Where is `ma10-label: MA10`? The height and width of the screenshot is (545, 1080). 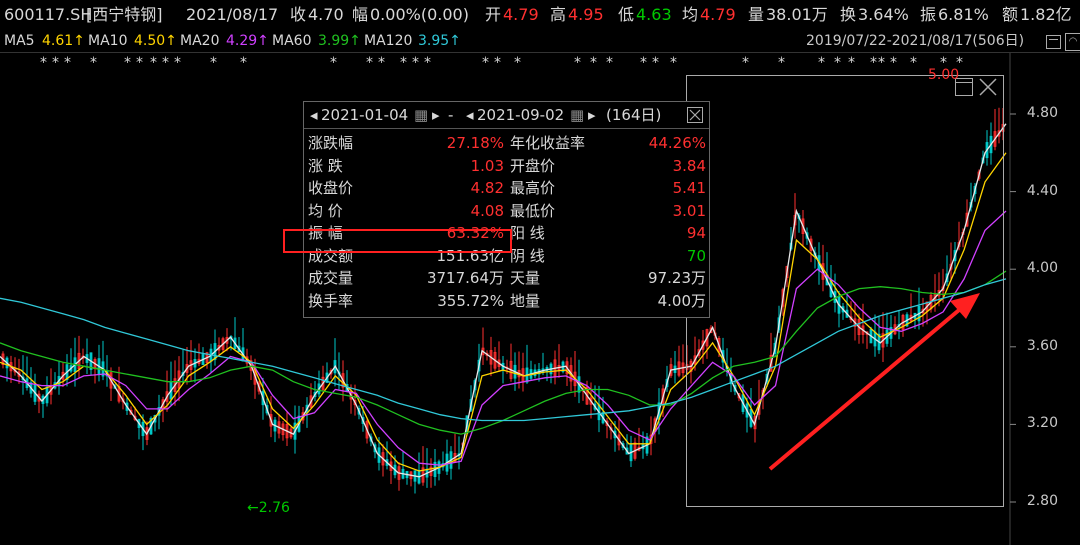 ma10-label: MA10 is located at coordinates (107, 41).